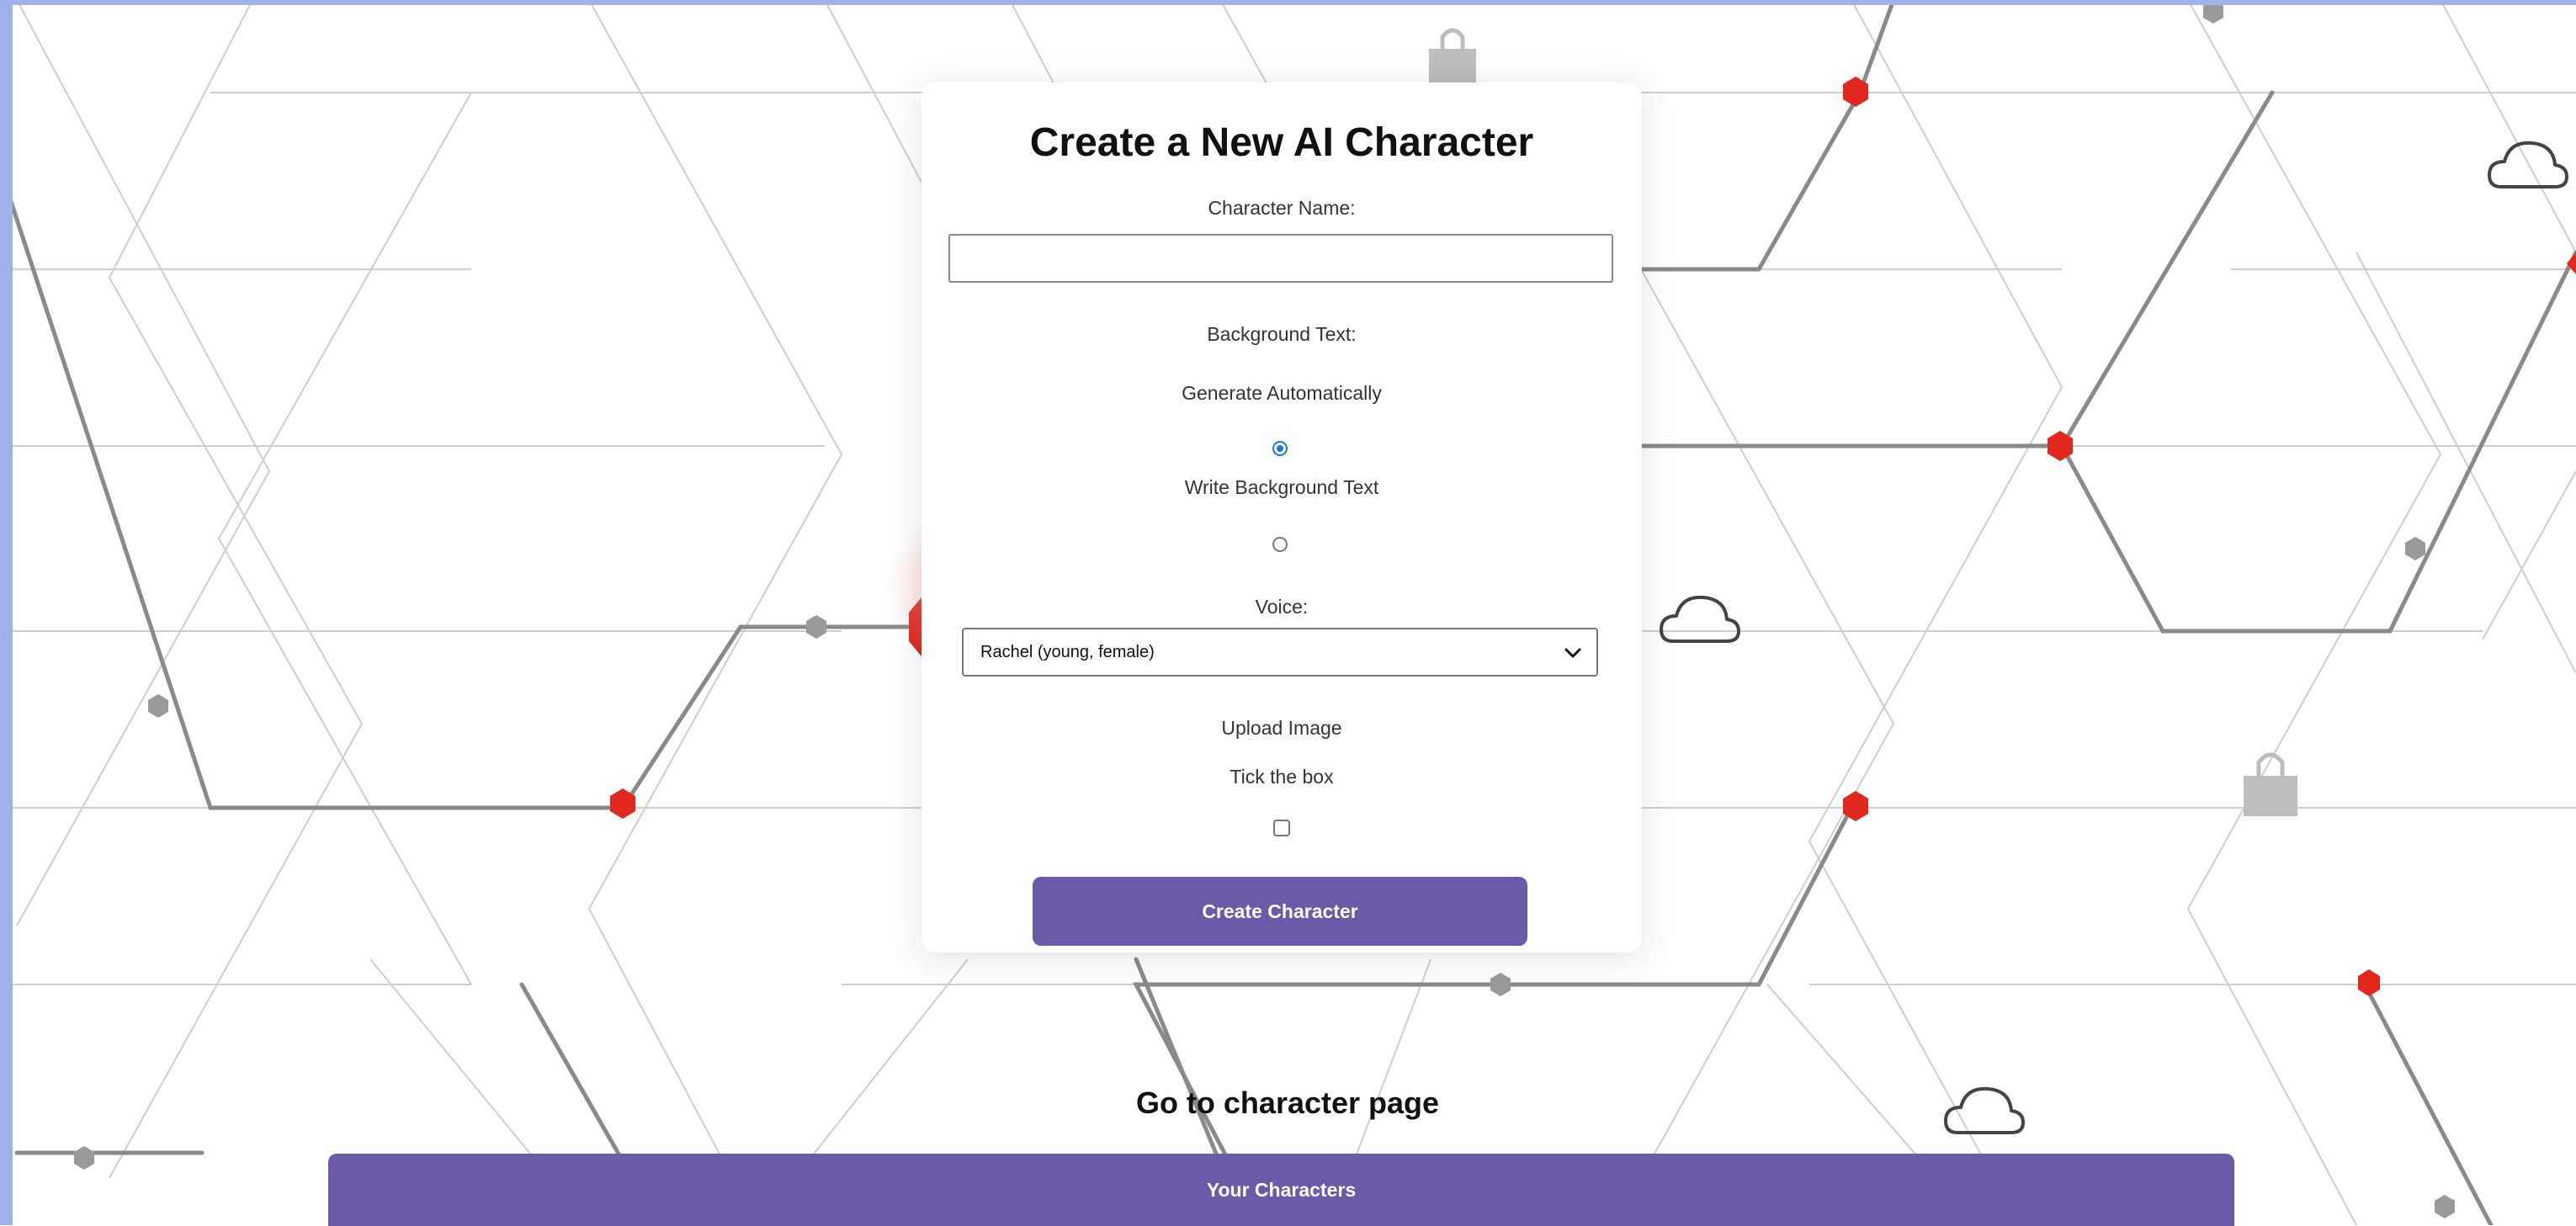  What do you see at coordinates (1281, 1190) in the screenshot?
I see `your-characters-button: Your Characters` at bounding box center [1281, 1190].